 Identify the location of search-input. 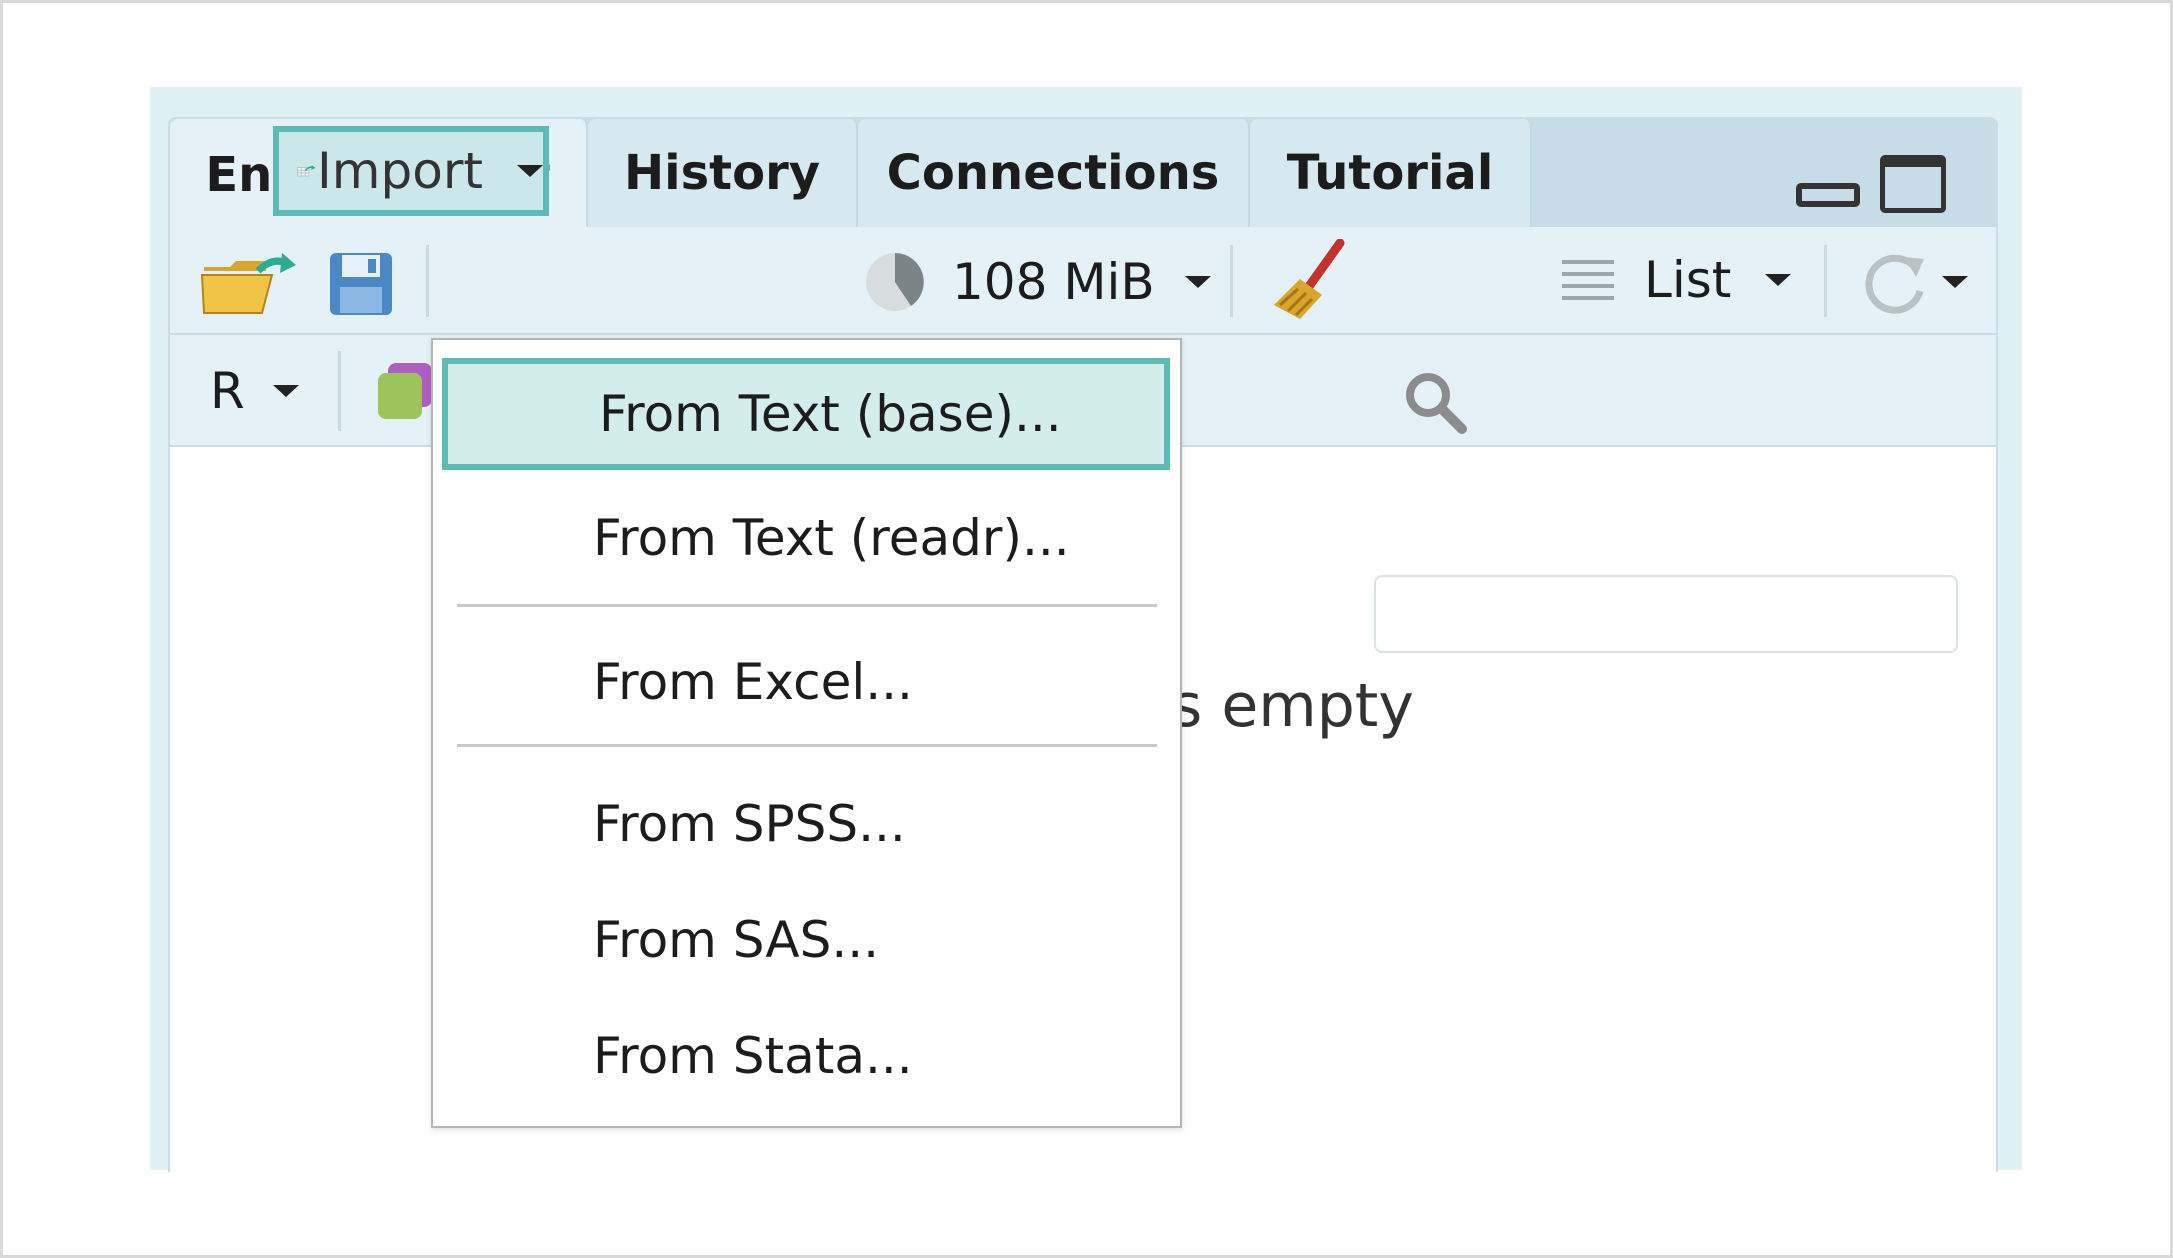
(1666, 614).